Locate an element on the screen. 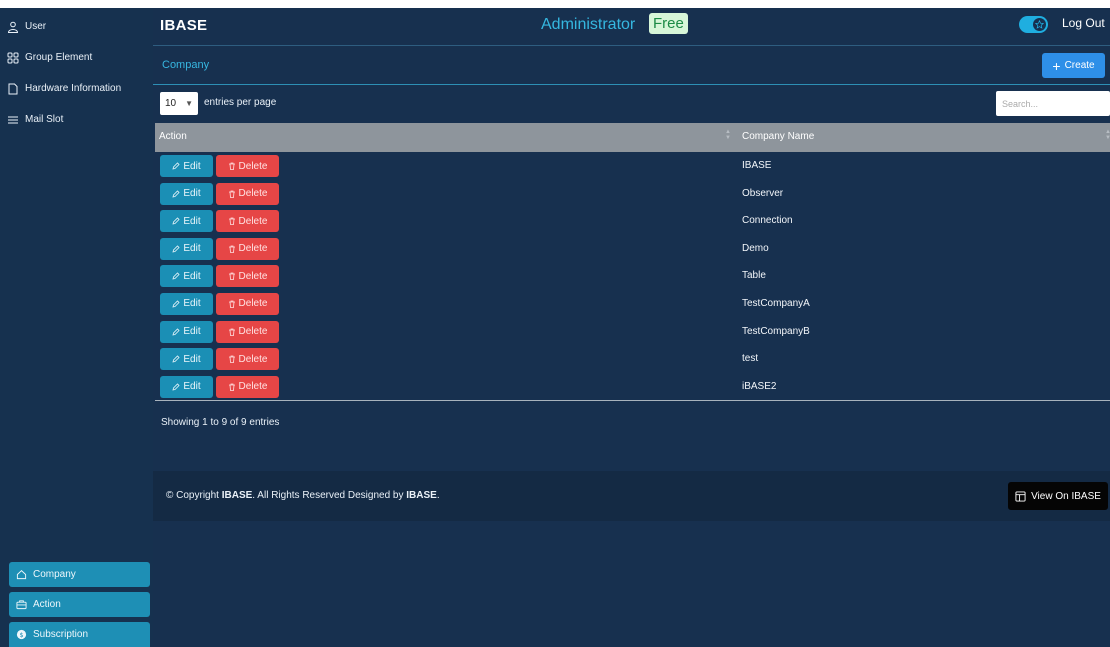 The image size is (1110, 647). search-input is located at coordinates (1053, 103).